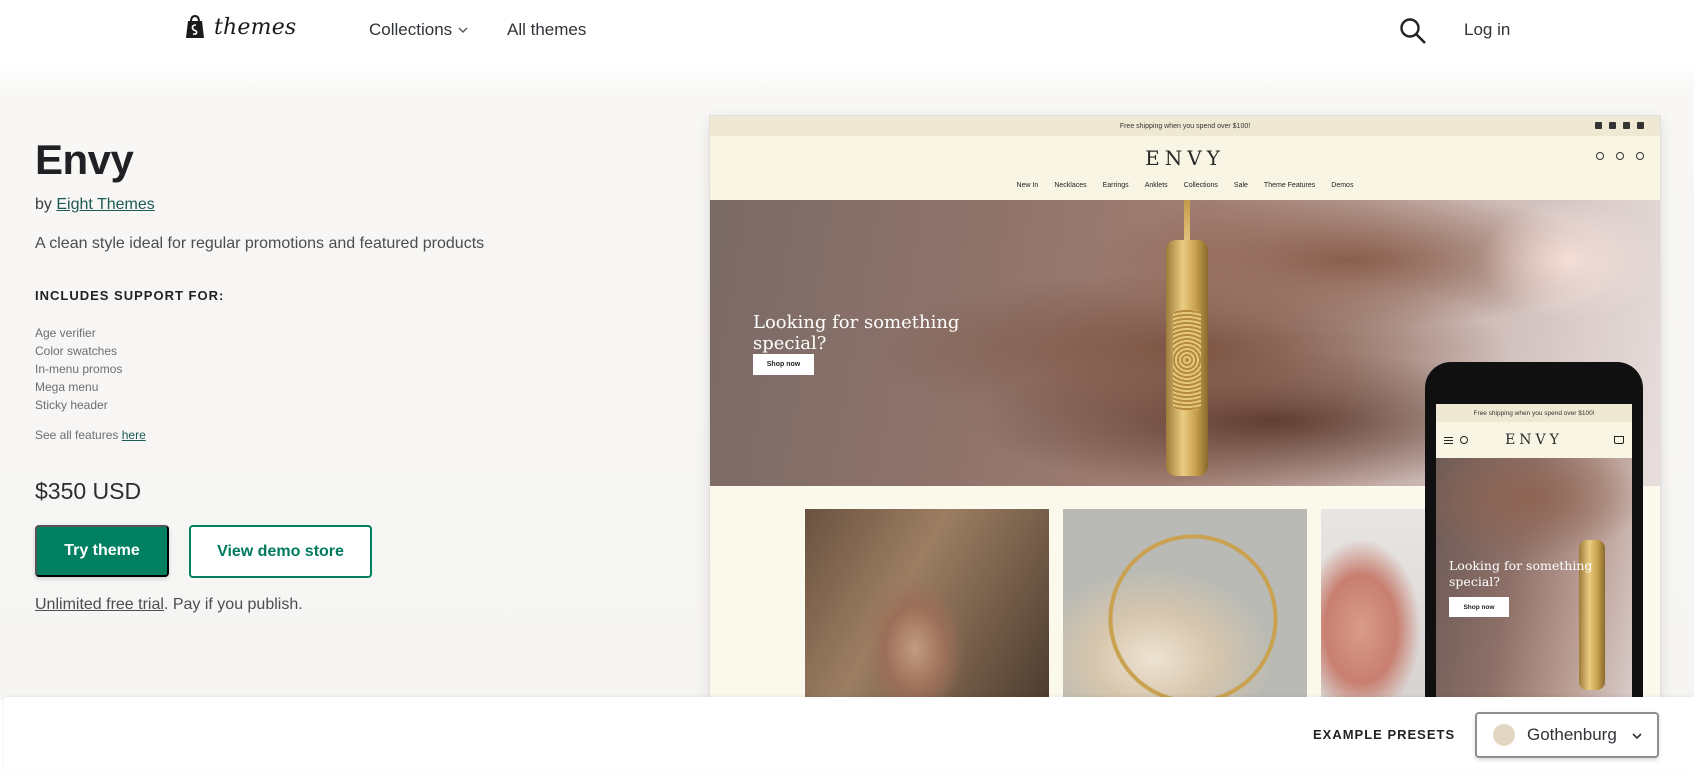  What do you see at coordinates (134, 435) in the screenshot?
I see `see-all-features-link: here` at bounding box center [134, 435].